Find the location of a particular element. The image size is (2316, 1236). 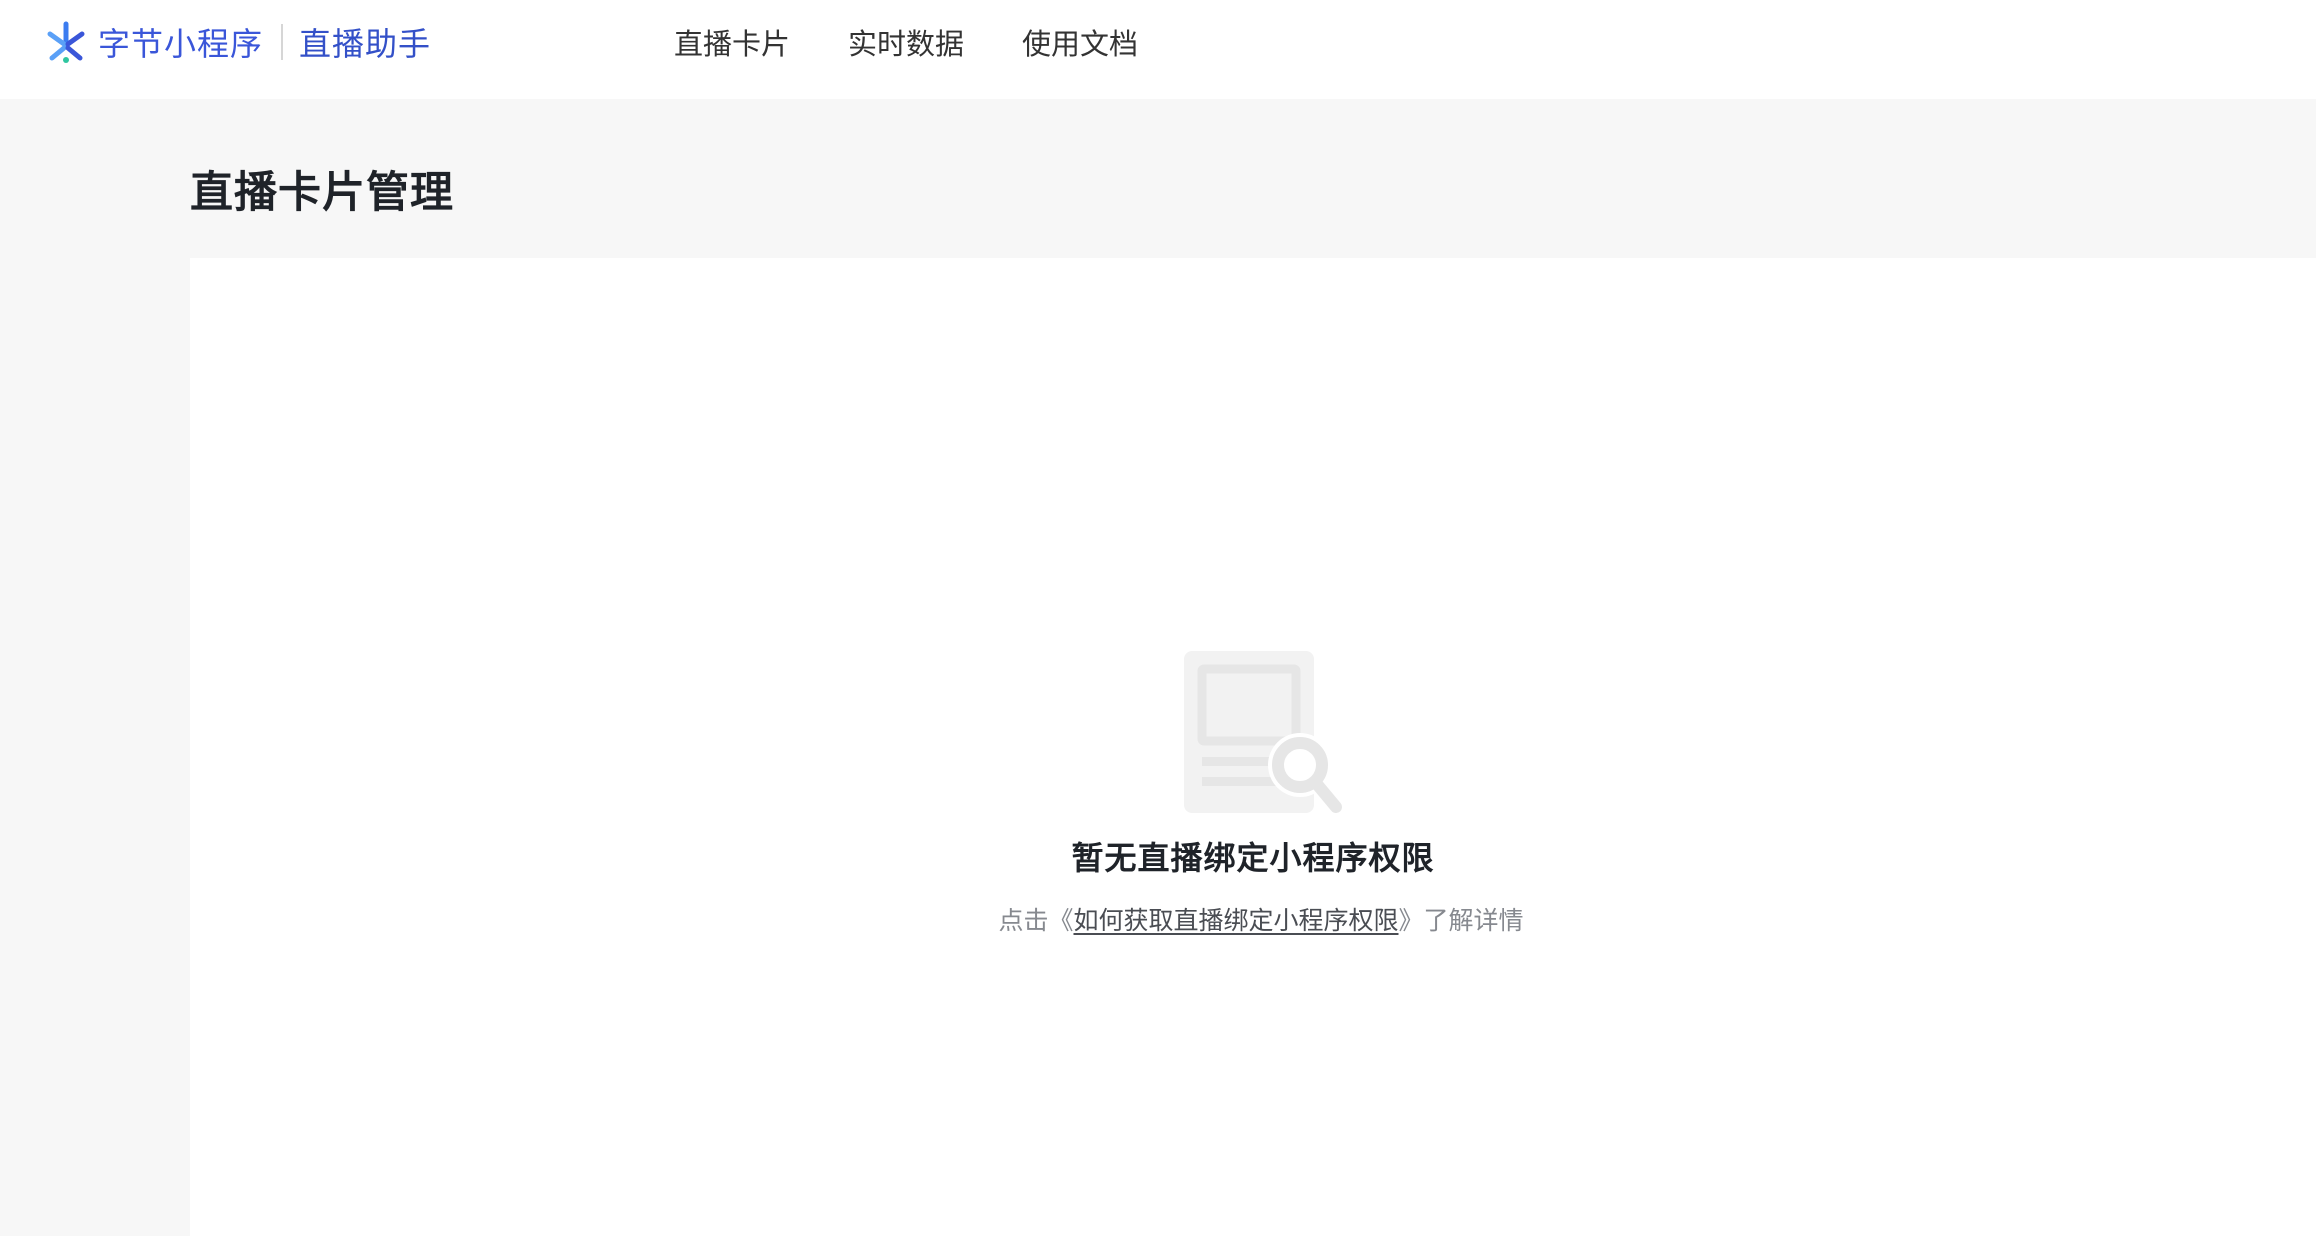

empty-state-title: 暂无直播绑定小程序权限 is located at coordinates (1253, 858).